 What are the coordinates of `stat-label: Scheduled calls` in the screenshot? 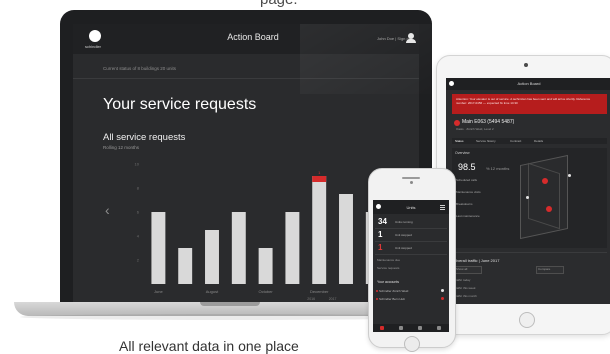 It's located at (467, 180).